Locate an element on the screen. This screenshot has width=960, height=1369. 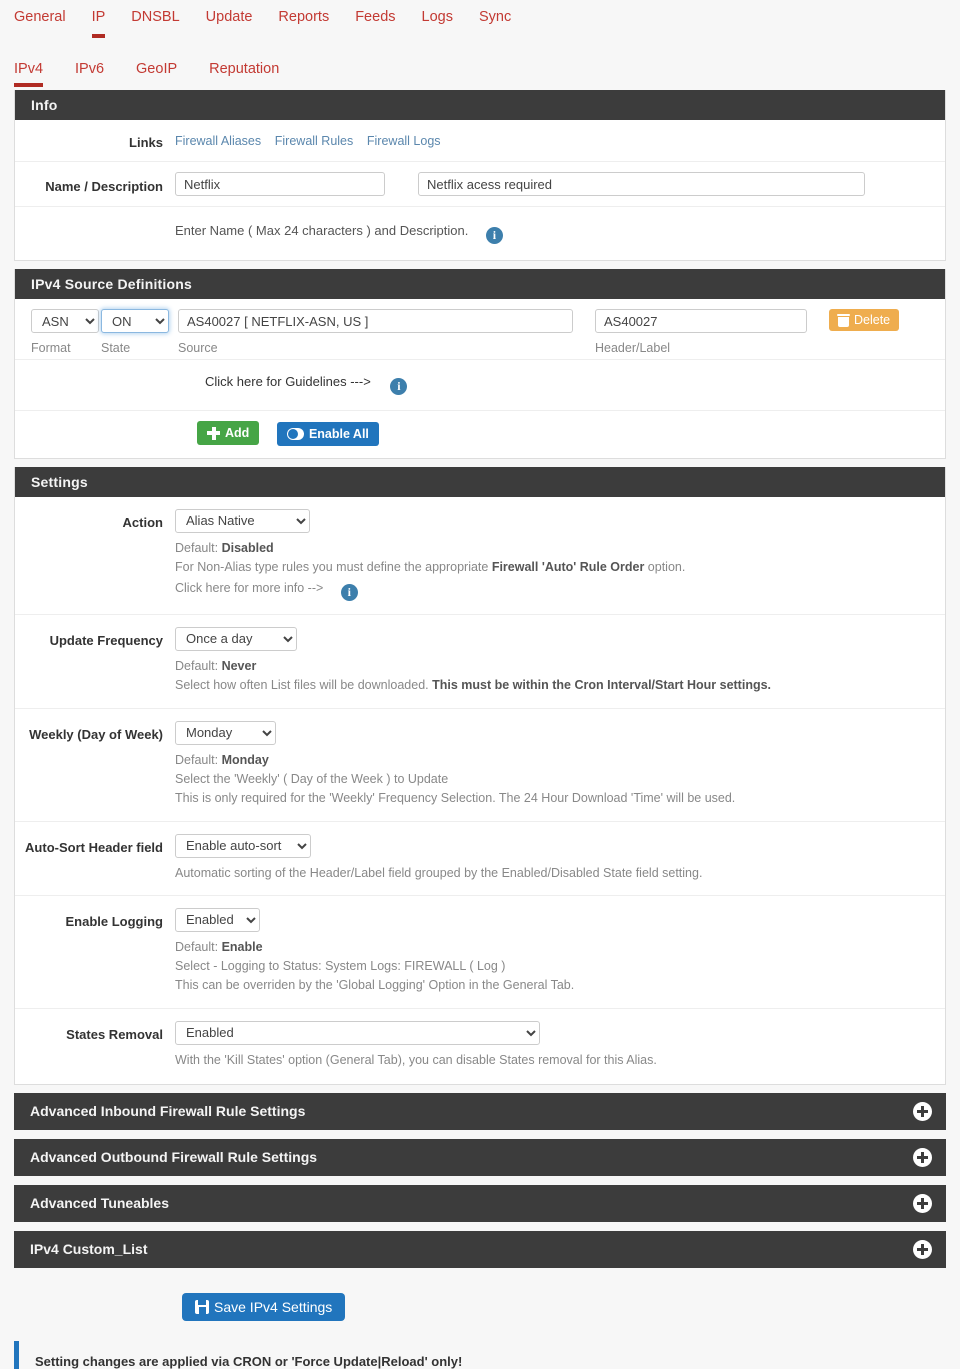
logging-default-prefix: Default: is located at coordinates (197, 946).